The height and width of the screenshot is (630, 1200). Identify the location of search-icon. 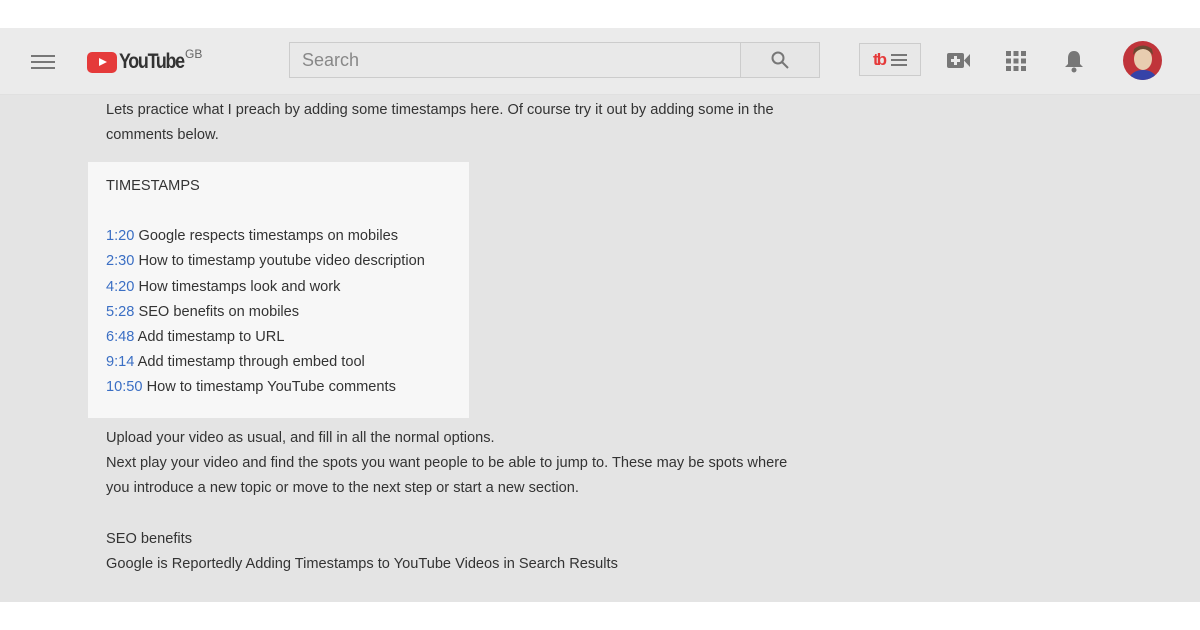
(780, 60).